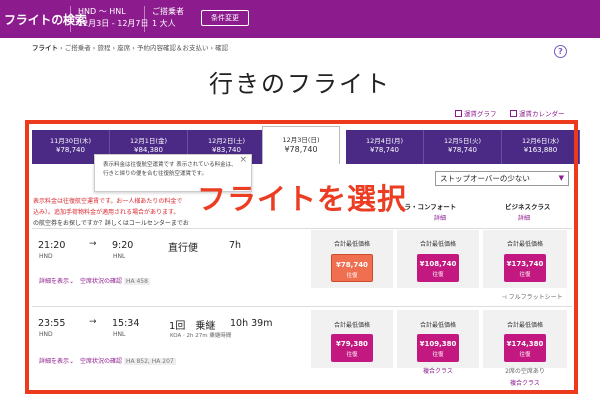  Describe the element at coordinates (113, 18) in the screenshot. I see `route-summary: HND 〜 HNL 12月3日 - 12月7日` at that location.